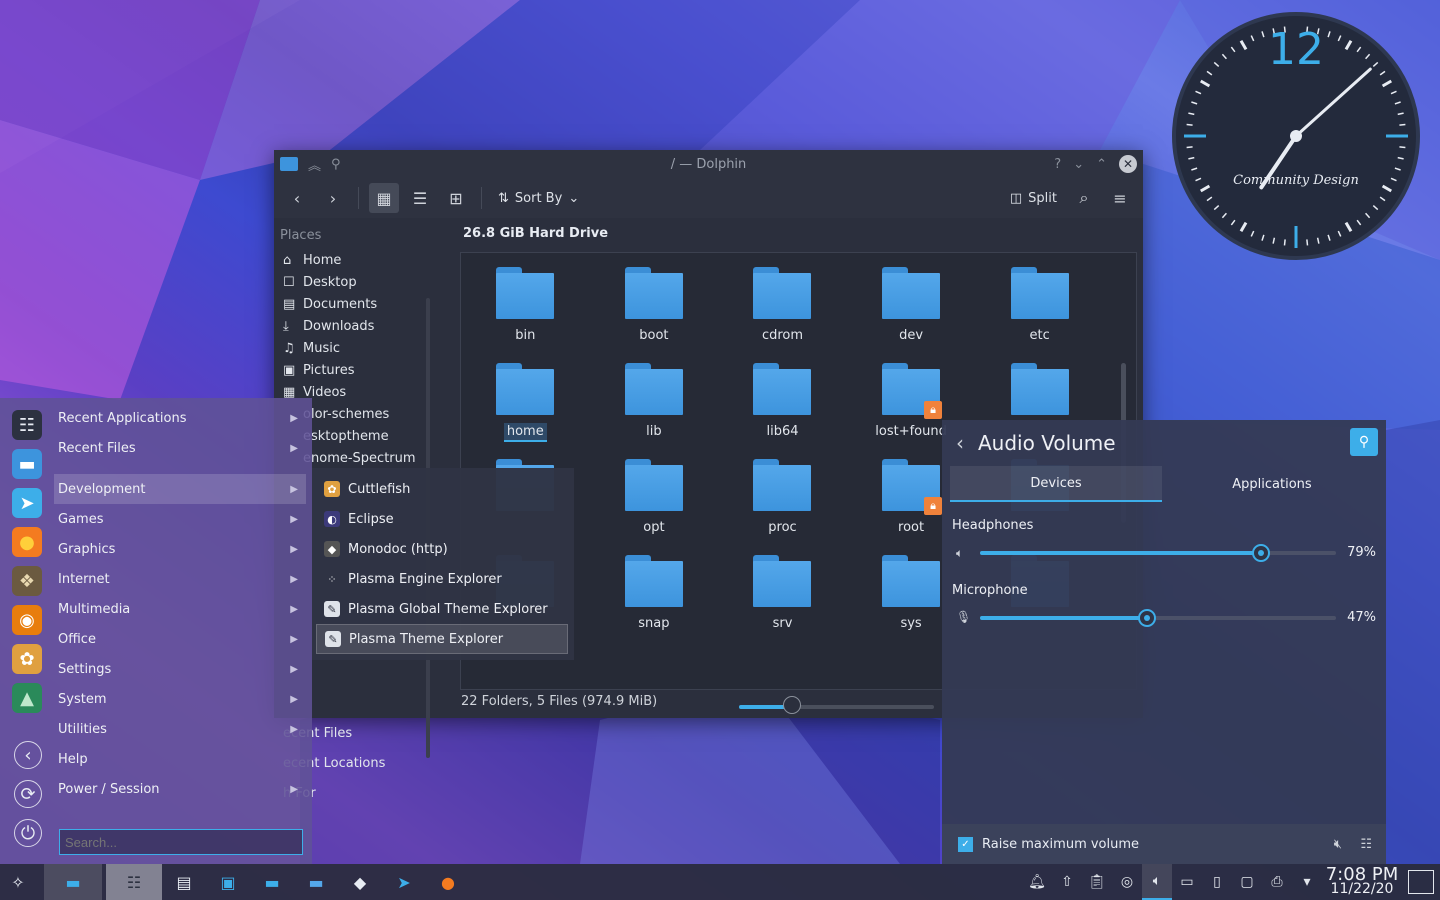 The height and width of the screenshot is (900, 1440). What do you see at coordinates (538, 198) in the screenshot?
I see `sort-by-button: ⇅ Sort By ⌄` at bounding box center [538, 198].